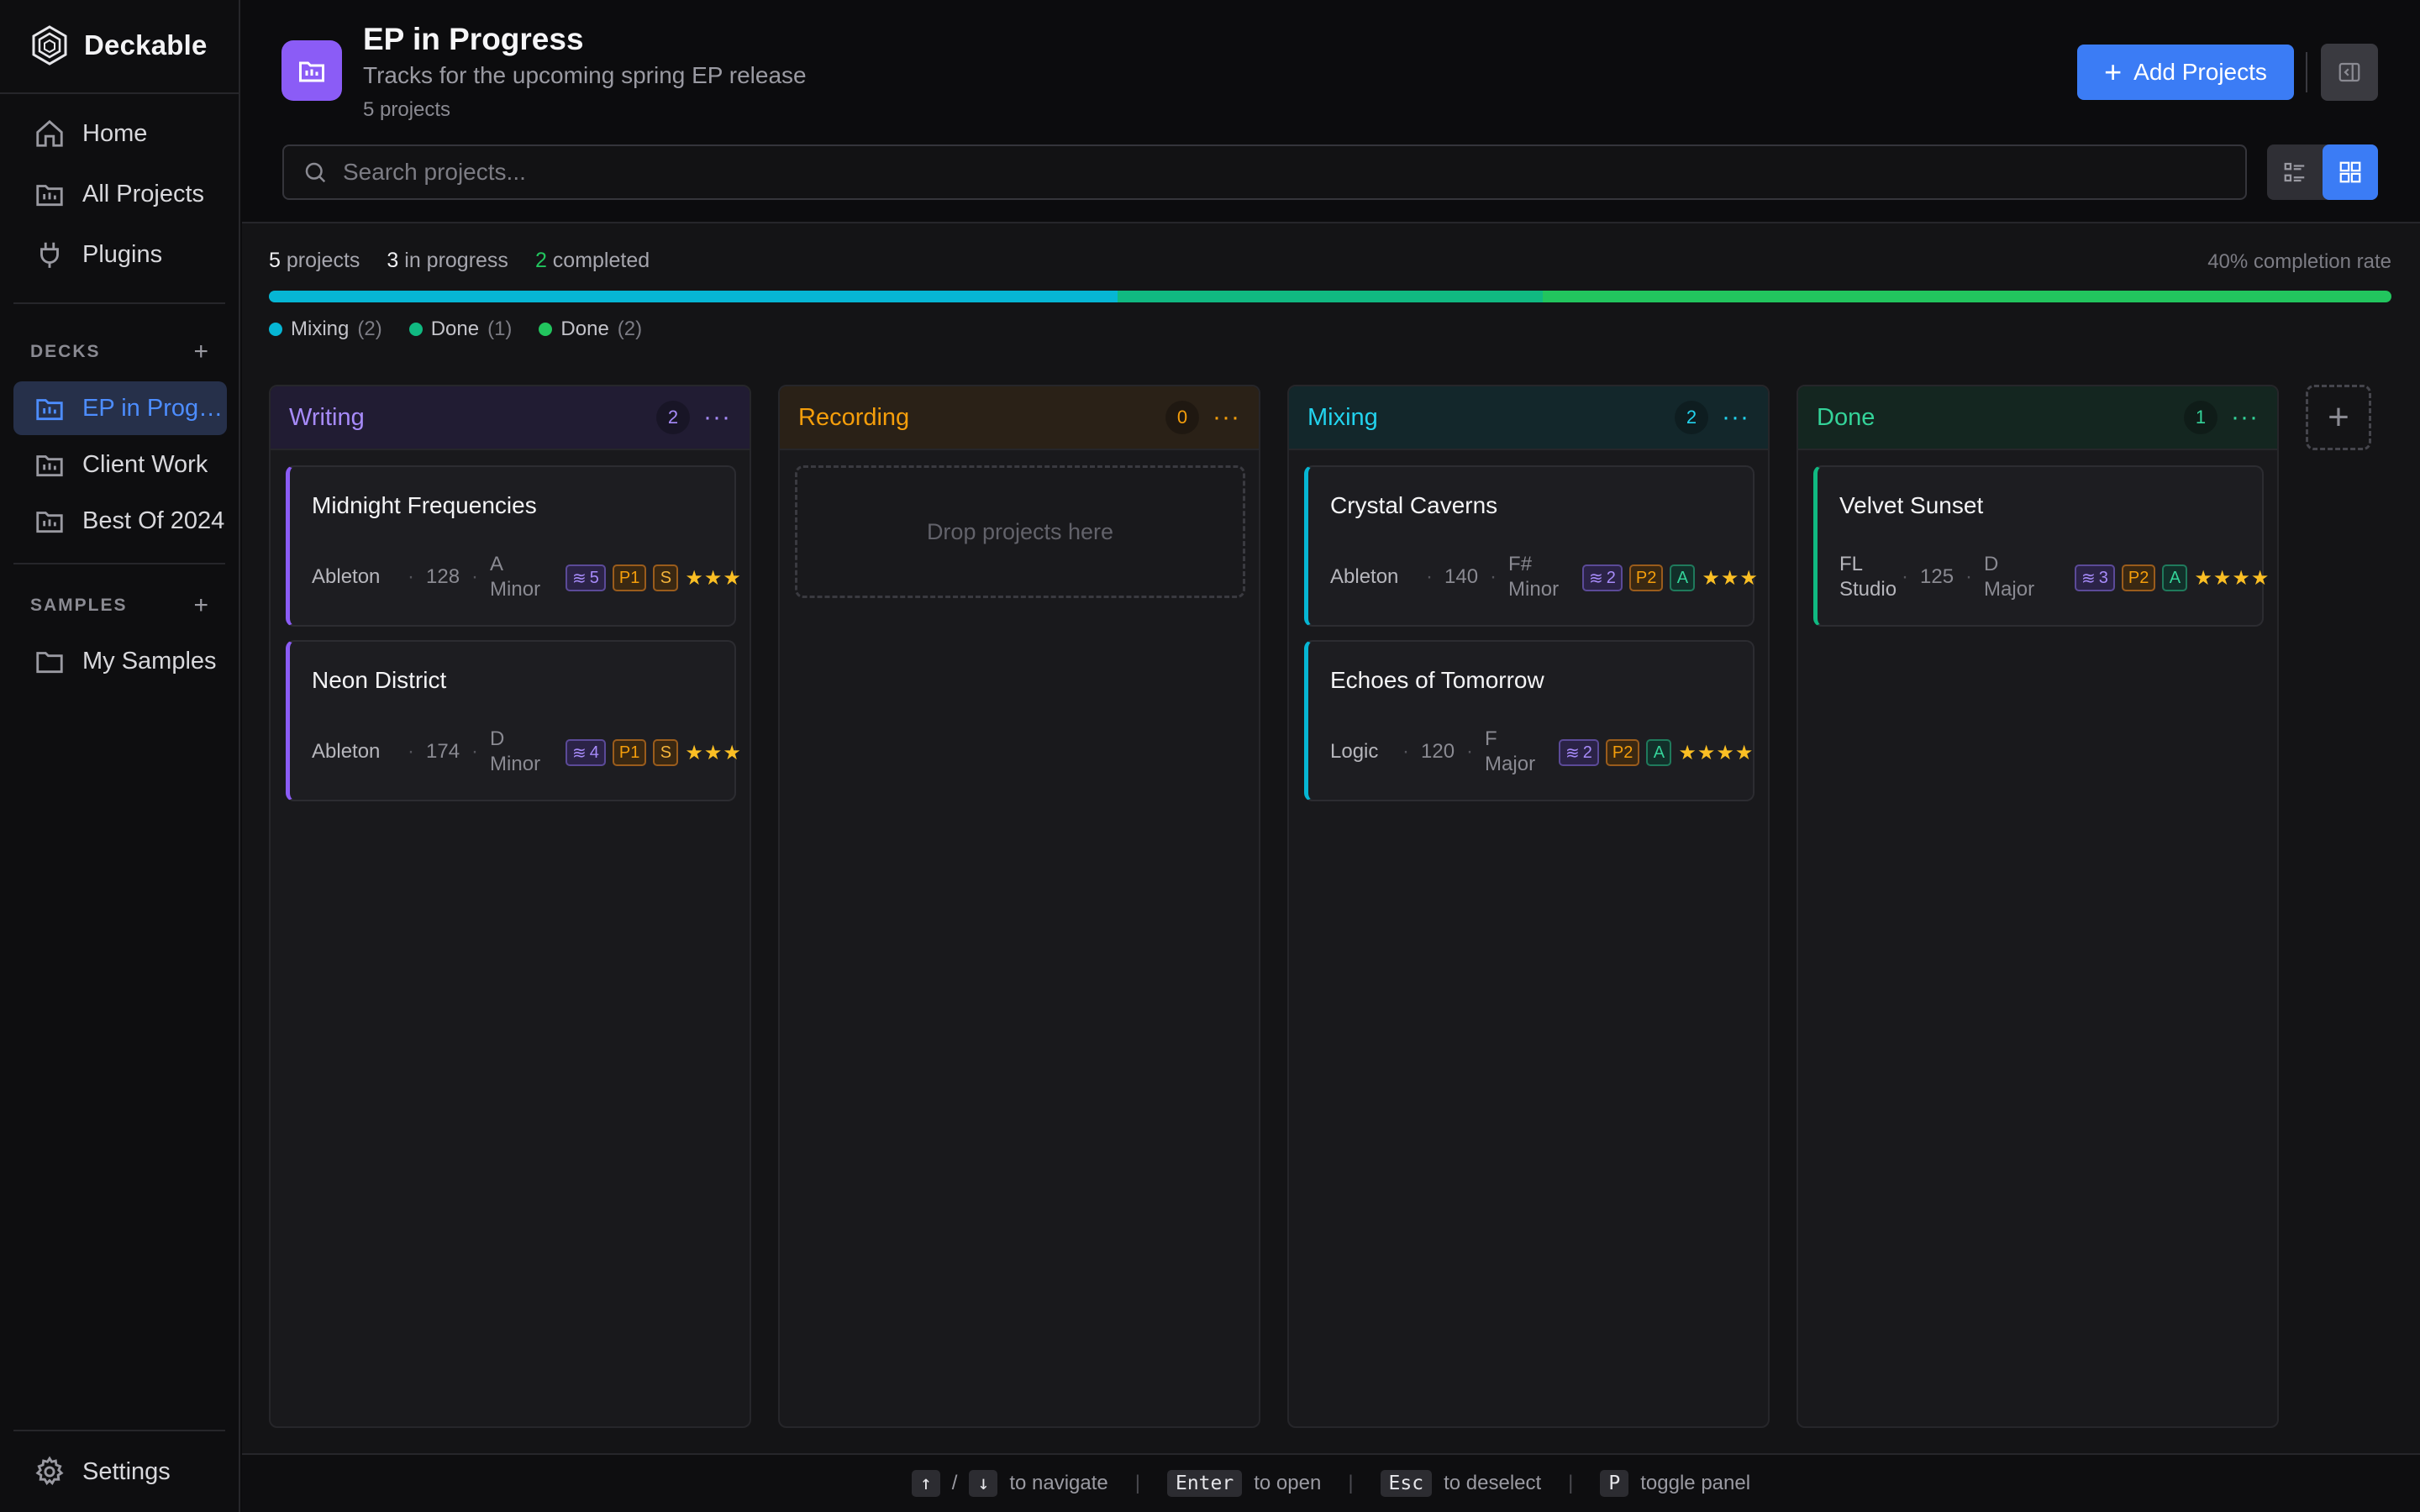 The width and height of the screenshot is (2420, 1512). What do you see at coordinates (2350, 172) in the screenshot?
I see `board-view-button` at bounding box center [2350, 172].